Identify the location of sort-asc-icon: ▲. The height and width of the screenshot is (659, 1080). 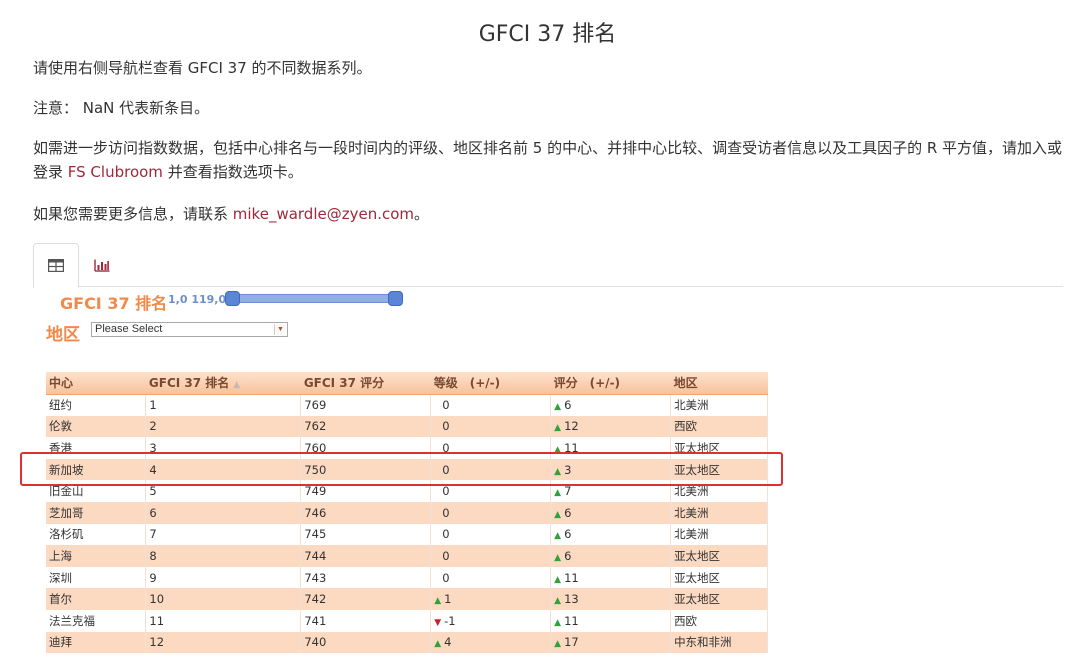
(237, 385).